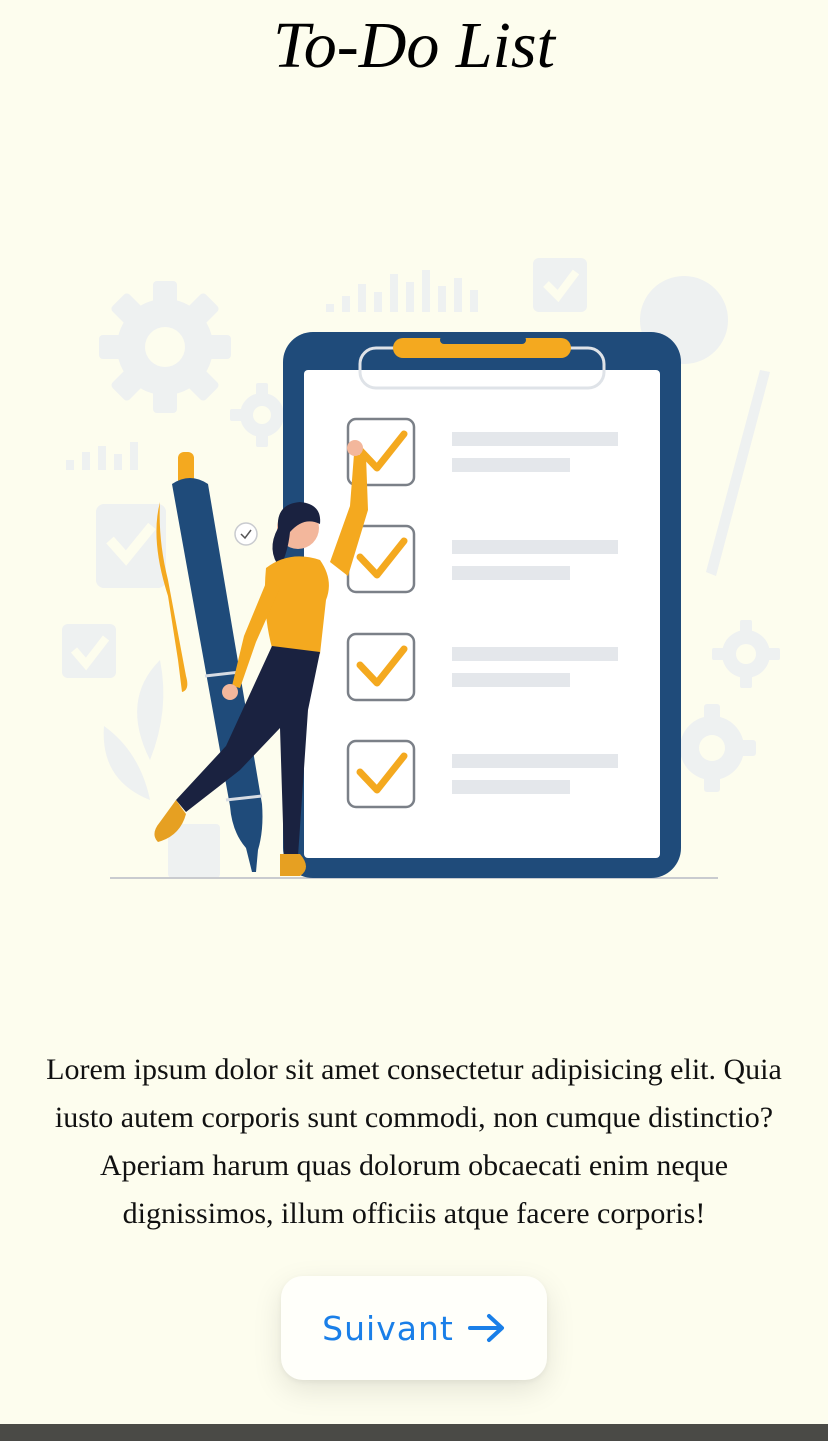  What do you see at coordinates (388, 1328) in the screenshot?
I see `next-button-label: Suivant` at bounding box center [388, 1328].